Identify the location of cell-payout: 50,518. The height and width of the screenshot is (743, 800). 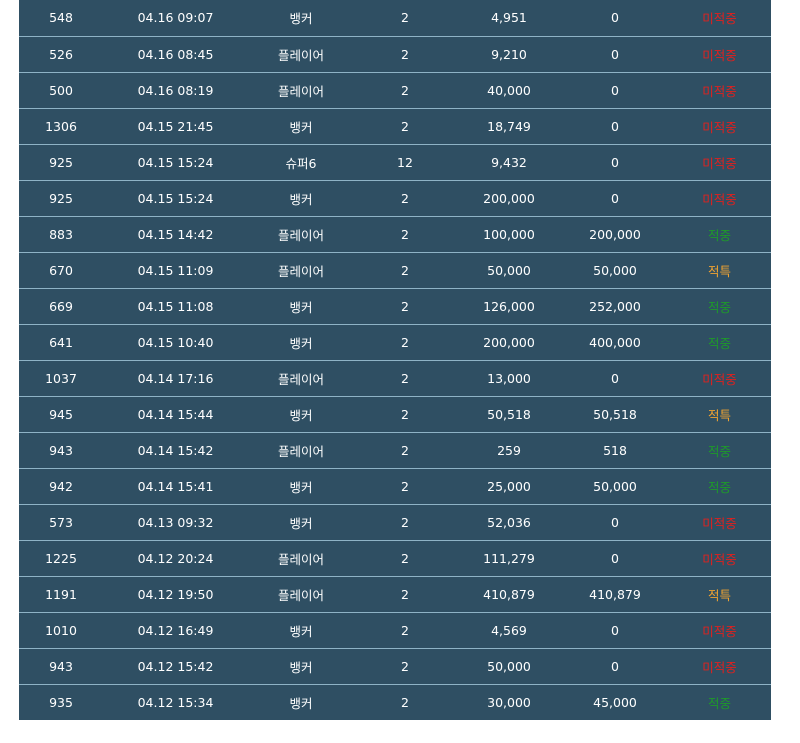
(615, 414).